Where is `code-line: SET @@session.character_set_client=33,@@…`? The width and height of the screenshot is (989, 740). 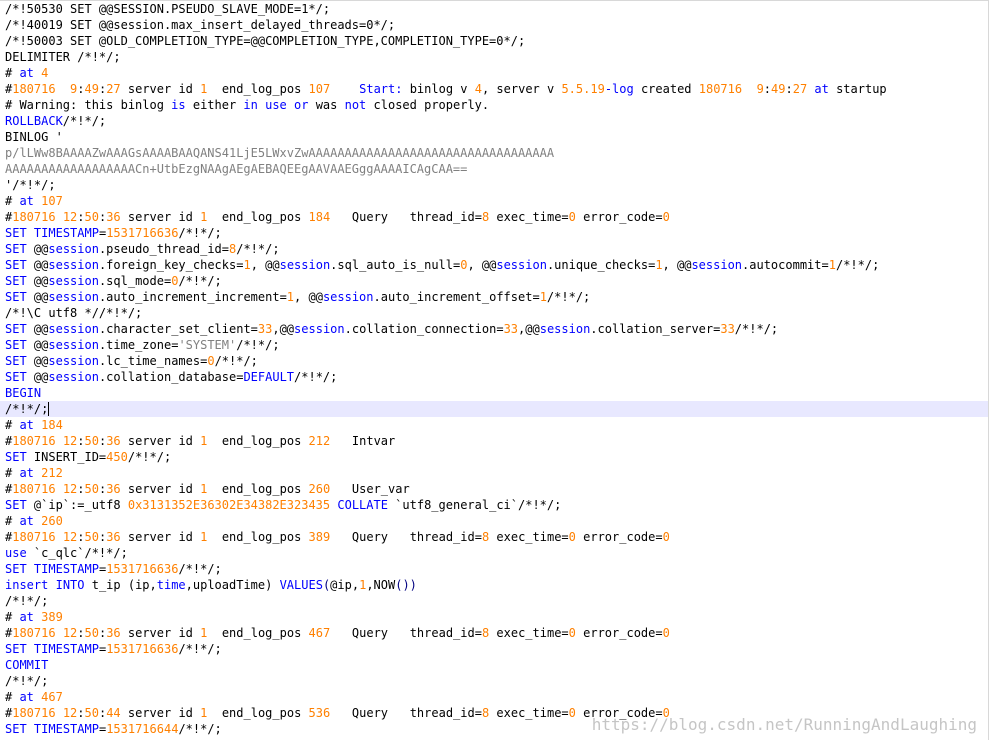
code-line: SET @@session.character_set_client=33,@@… is located at coordinates (494, 329).